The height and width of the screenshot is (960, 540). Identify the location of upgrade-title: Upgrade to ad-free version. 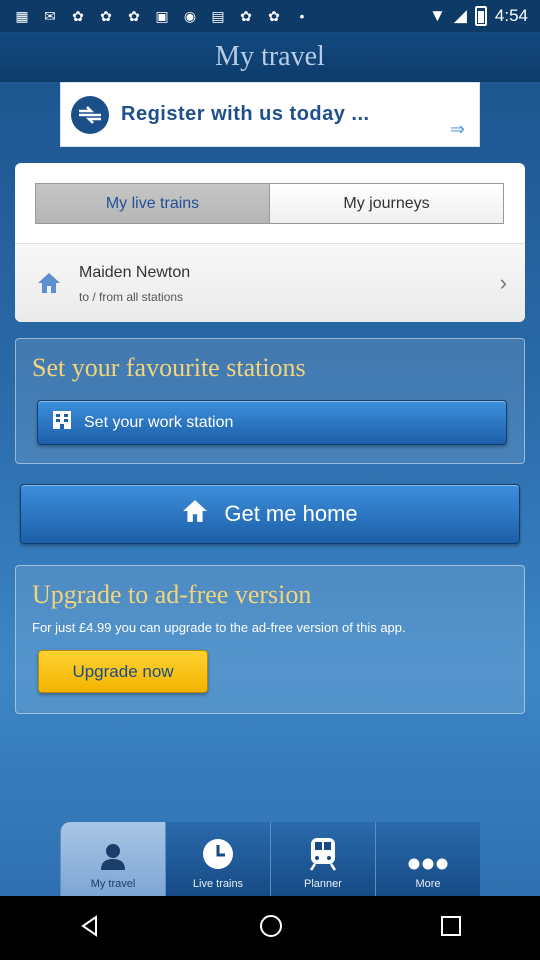
(172, 594).